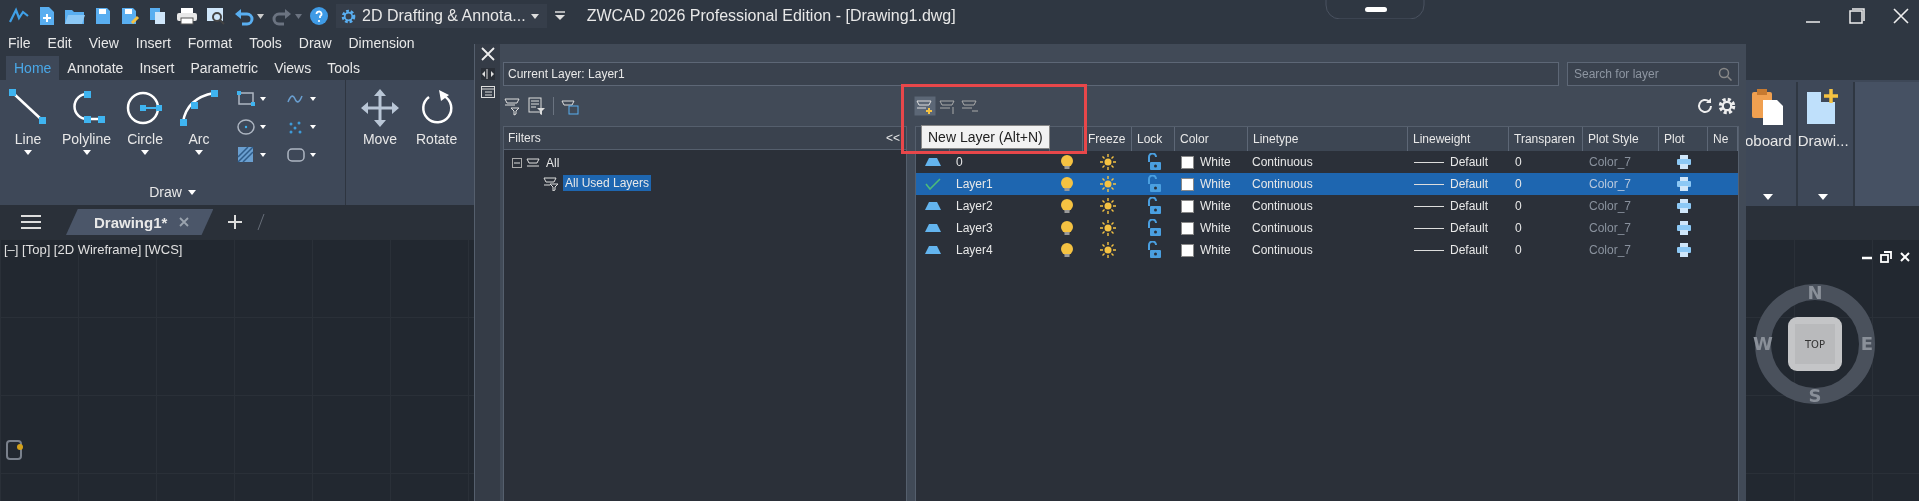  I want to click on ribbon-tab: Parametric, so click(224, 68).